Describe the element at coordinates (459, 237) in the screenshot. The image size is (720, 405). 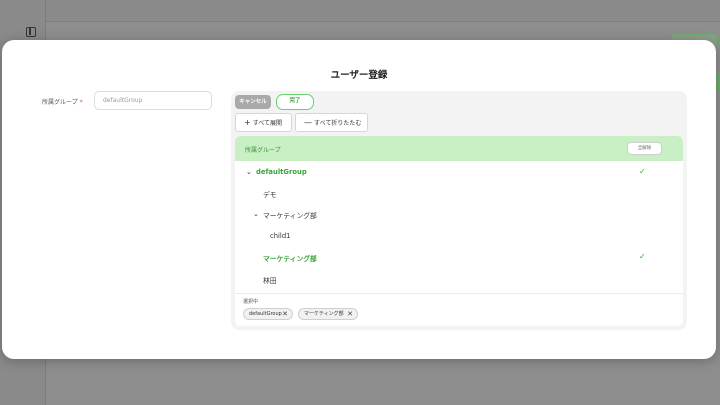
I see `tree-item-child1: child1` at that location.